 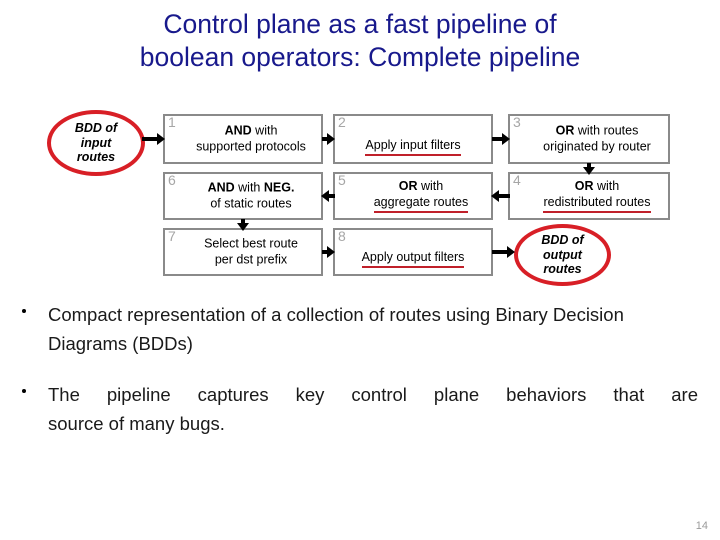 I want to click on stage-7-line-1: Select best route, so click(x=251, y=243).